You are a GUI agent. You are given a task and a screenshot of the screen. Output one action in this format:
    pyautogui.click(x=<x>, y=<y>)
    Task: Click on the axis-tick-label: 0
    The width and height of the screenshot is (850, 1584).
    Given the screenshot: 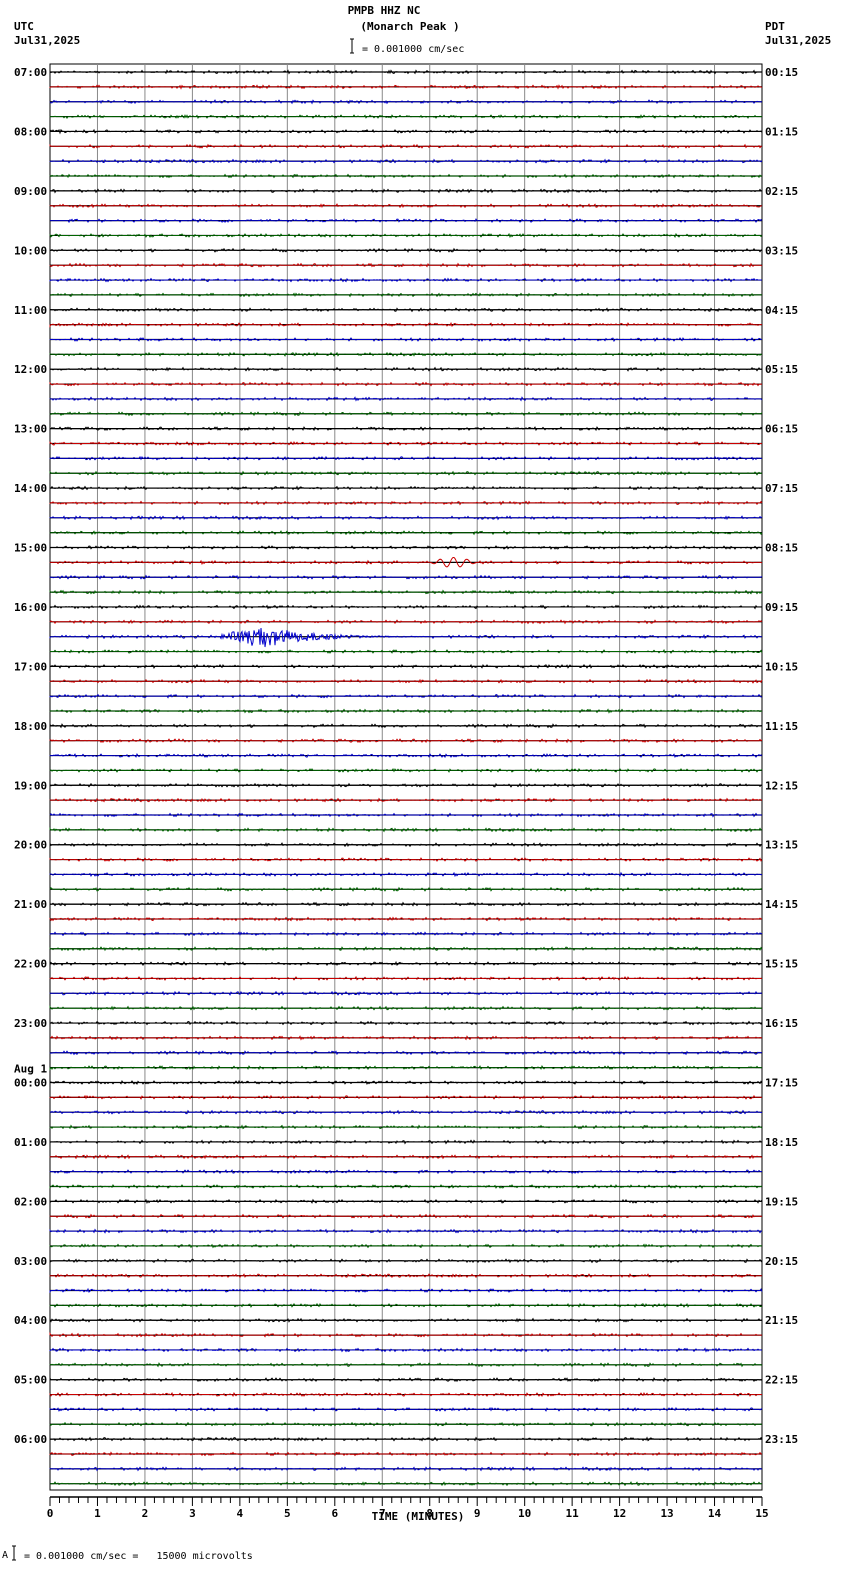 What is the action you would take?
    pyautogui.click(x=50, y=1513)
    